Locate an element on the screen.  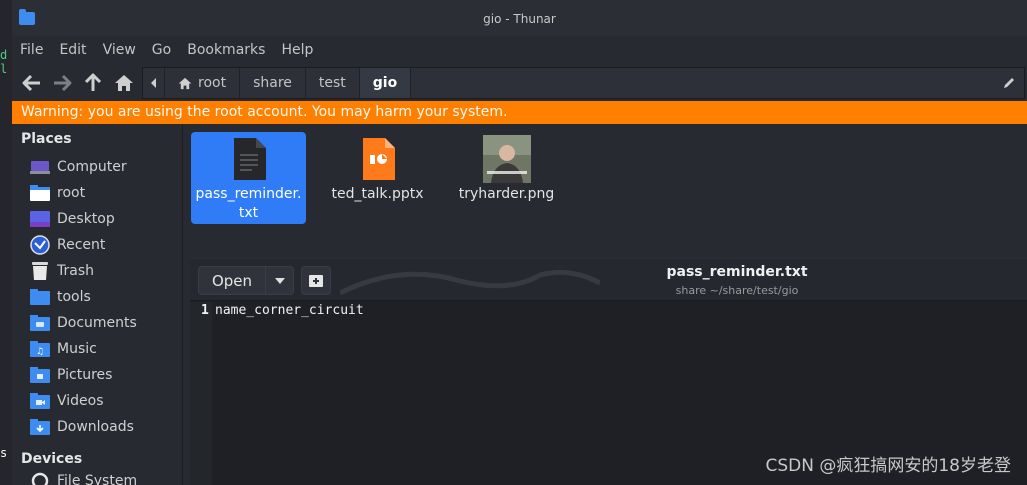
image-thumbnail is located at coordinates (506, 158).